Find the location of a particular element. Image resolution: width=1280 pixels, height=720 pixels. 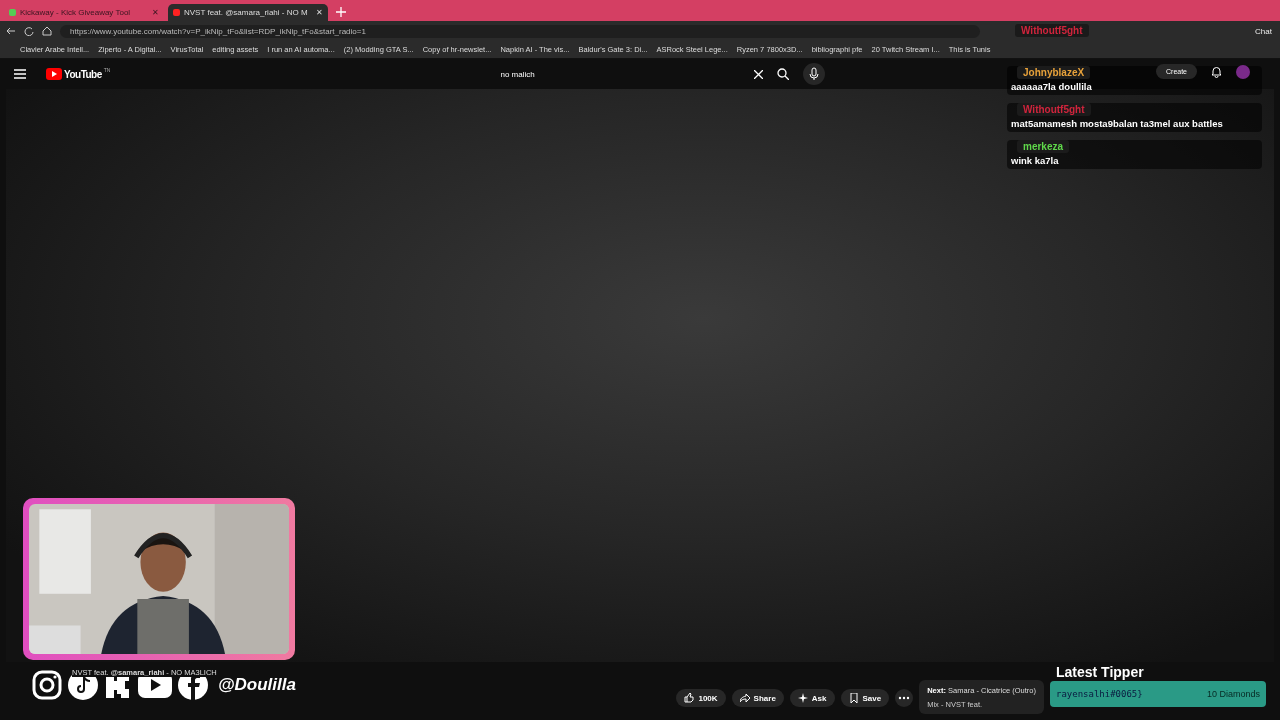

tip-amount: 10 Diamonds is located at coordinates (1233, 694).